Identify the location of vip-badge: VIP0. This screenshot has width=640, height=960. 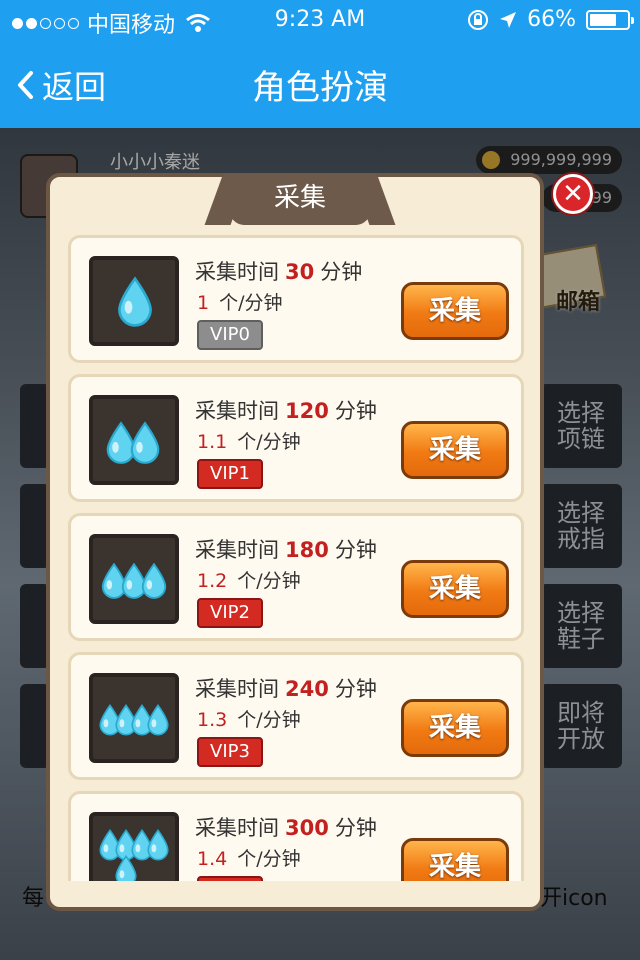
(230, 335).